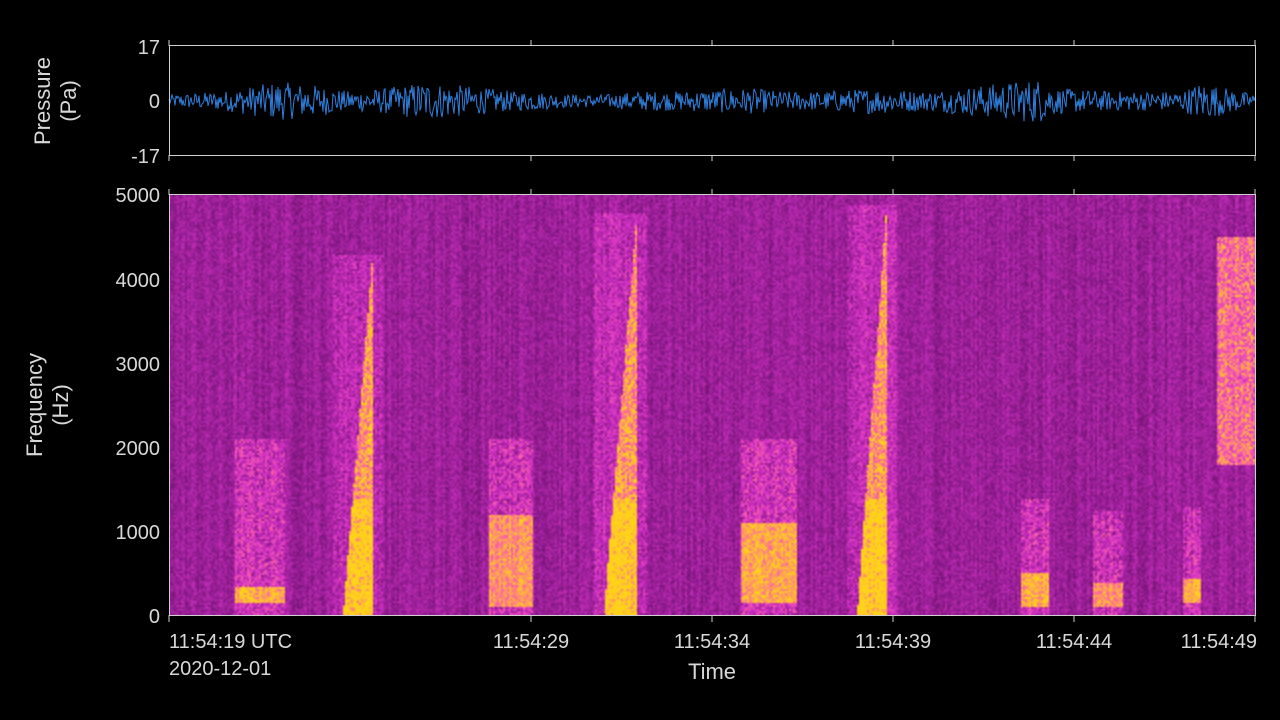  What do you see at coordinates (712, 101) in the screenshot?
I see `pressure-plot` at bounding box center [712, 101].